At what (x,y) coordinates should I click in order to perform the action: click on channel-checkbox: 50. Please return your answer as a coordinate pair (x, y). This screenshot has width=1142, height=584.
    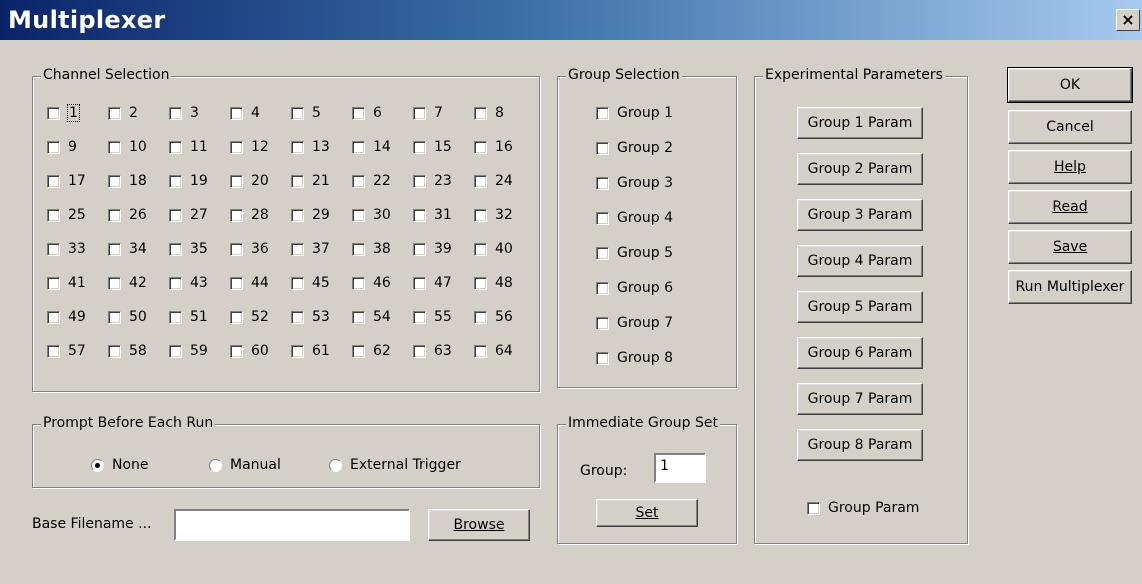
    Looking at the image, I should click on (127, 317).